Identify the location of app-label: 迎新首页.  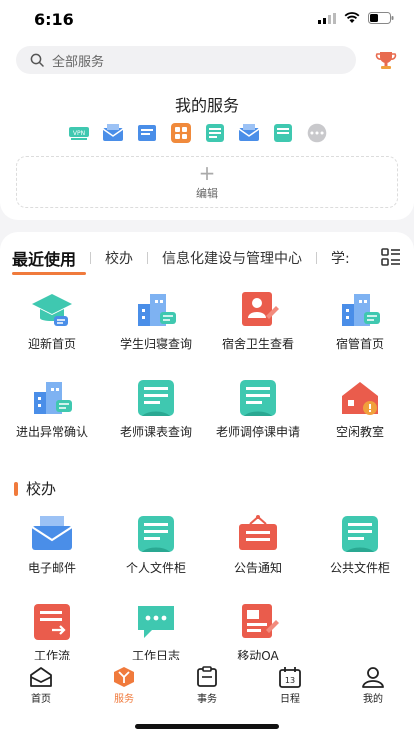
(51, 344).